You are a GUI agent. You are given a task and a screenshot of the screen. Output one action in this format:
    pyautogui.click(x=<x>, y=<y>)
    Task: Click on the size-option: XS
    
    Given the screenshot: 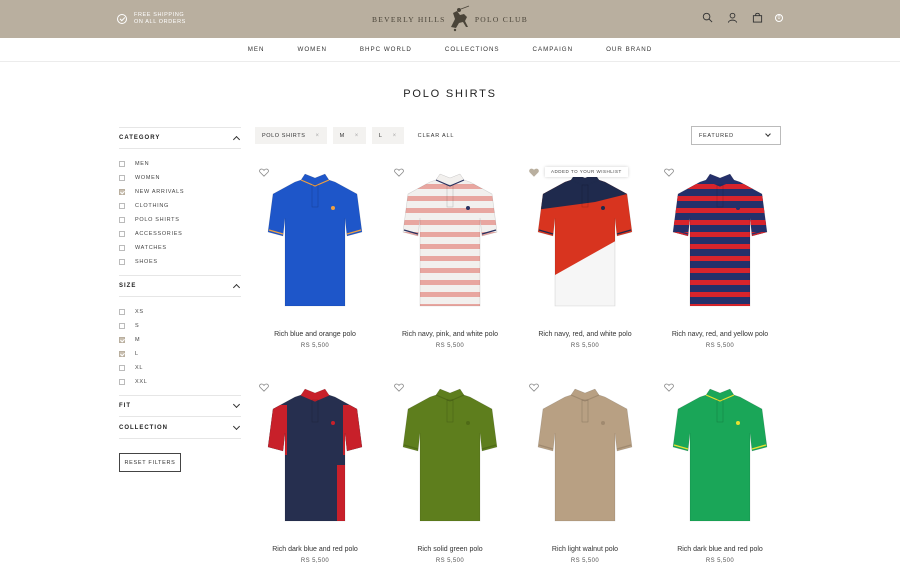 What is the action you would take?
    pyautogui.click(x=180, y=312)
    